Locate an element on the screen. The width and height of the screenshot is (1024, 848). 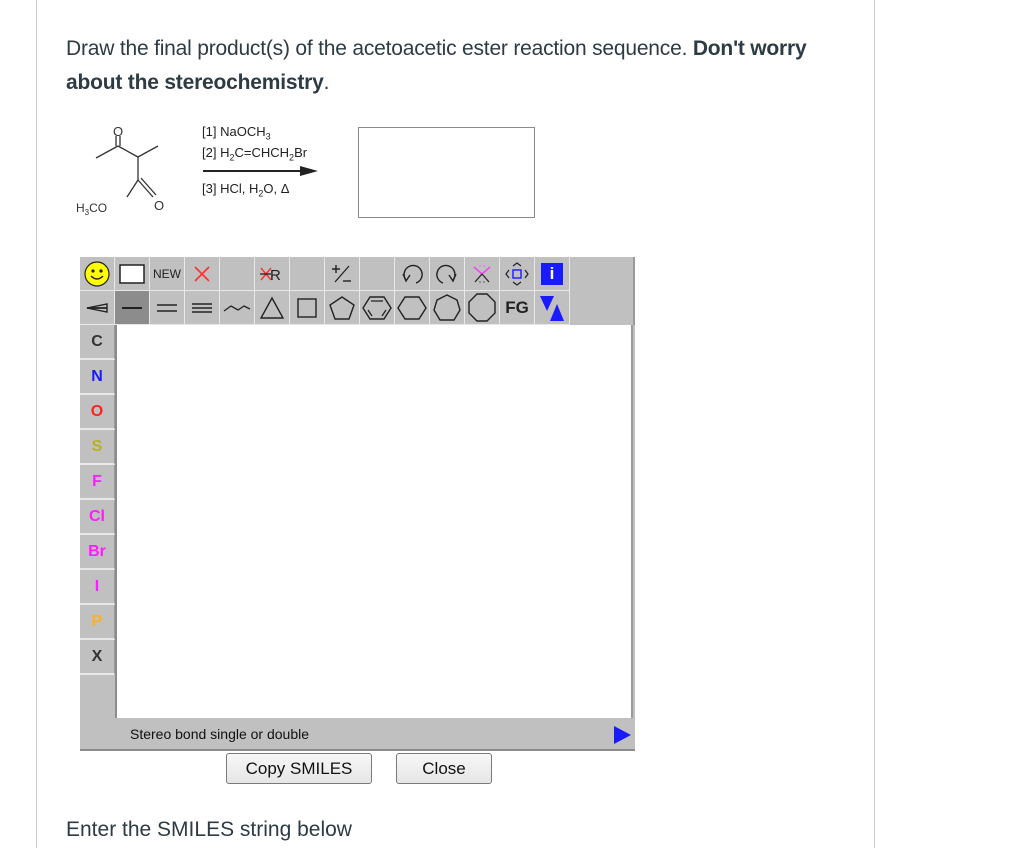
product-answer-box is located at coordinates (446, 172).